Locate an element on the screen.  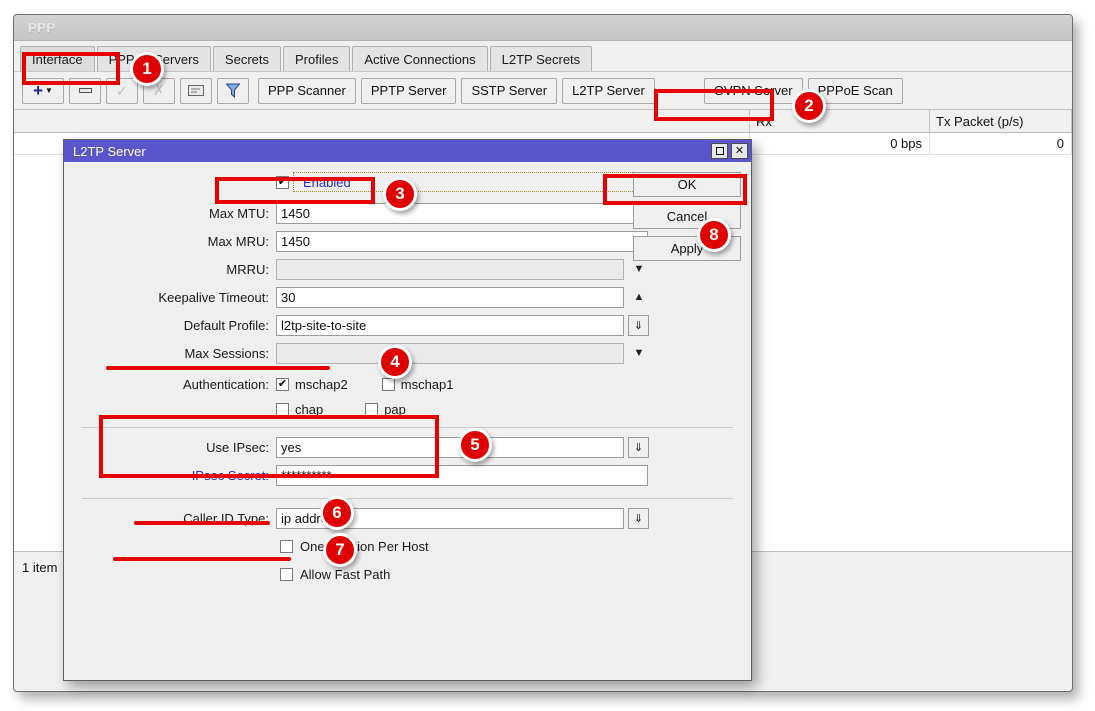
badge-1: 1 is located at coordinates (147, 69).